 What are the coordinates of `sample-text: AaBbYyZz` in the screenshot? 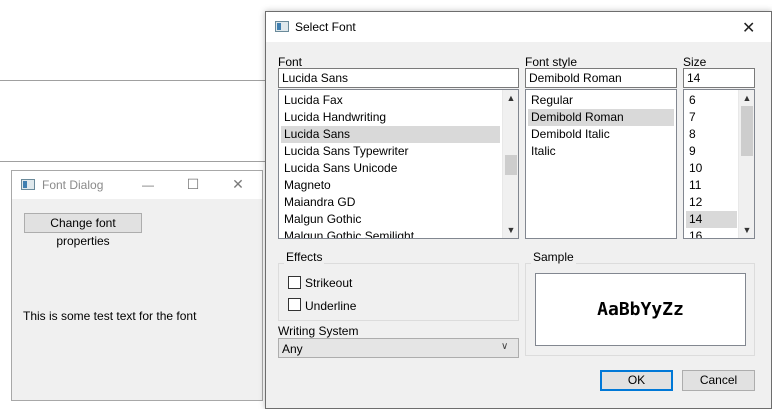 It's located at (640, 309).